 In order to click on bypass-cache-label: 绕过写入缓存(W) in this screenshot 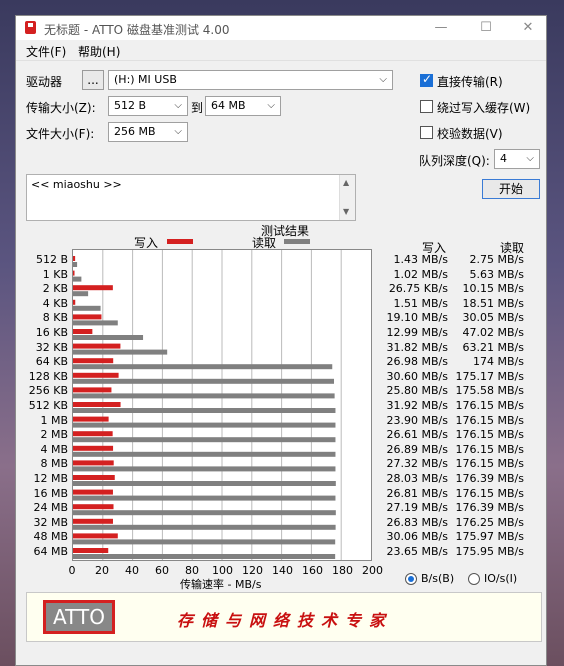, I will do `click(484, 108)`.